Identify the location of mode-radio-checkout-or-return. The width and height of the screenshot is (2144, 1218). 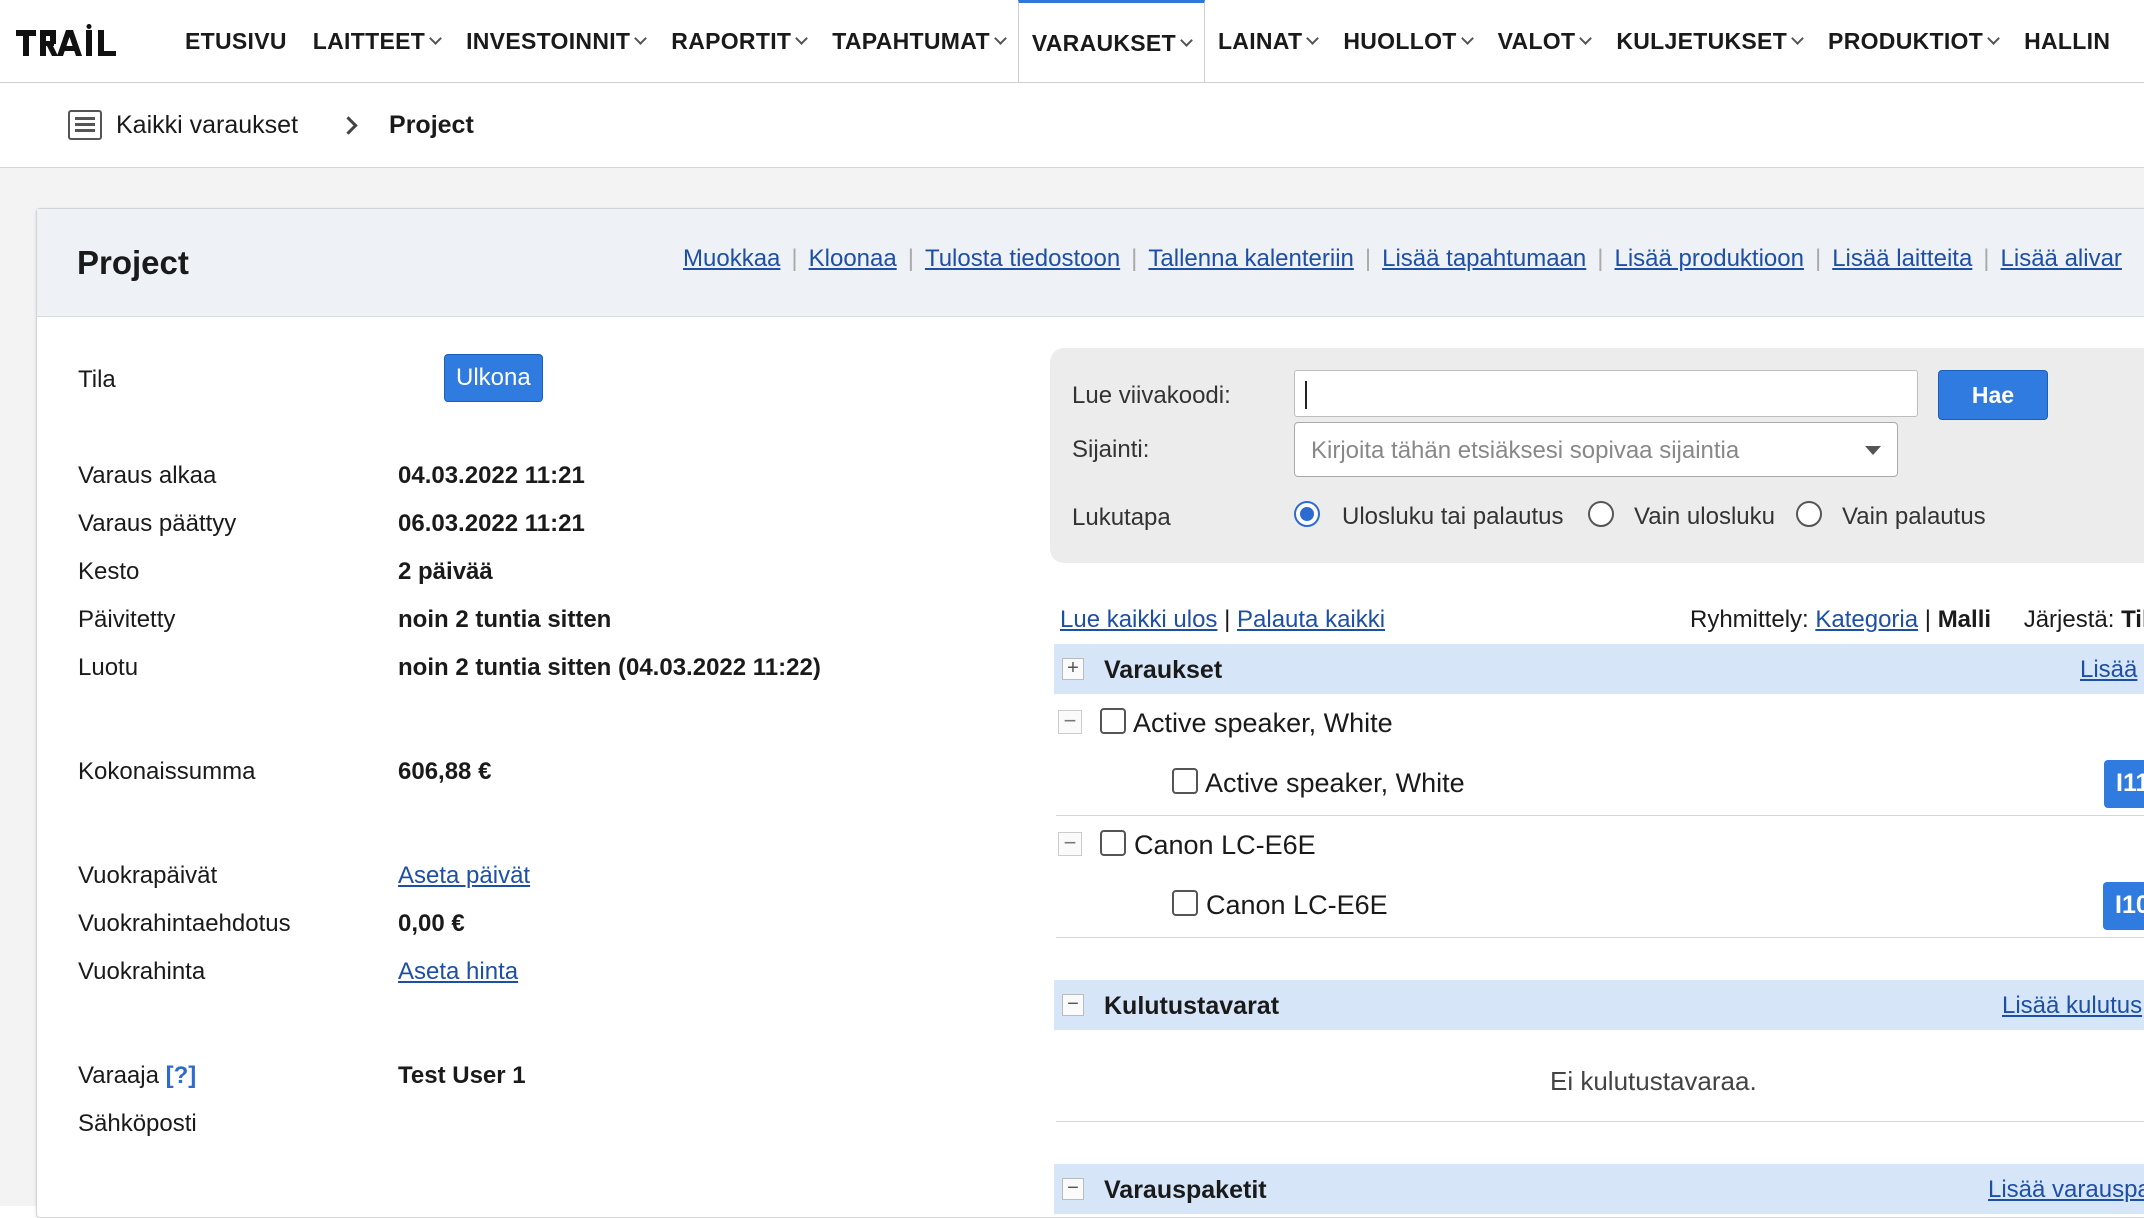
(1307, 514).